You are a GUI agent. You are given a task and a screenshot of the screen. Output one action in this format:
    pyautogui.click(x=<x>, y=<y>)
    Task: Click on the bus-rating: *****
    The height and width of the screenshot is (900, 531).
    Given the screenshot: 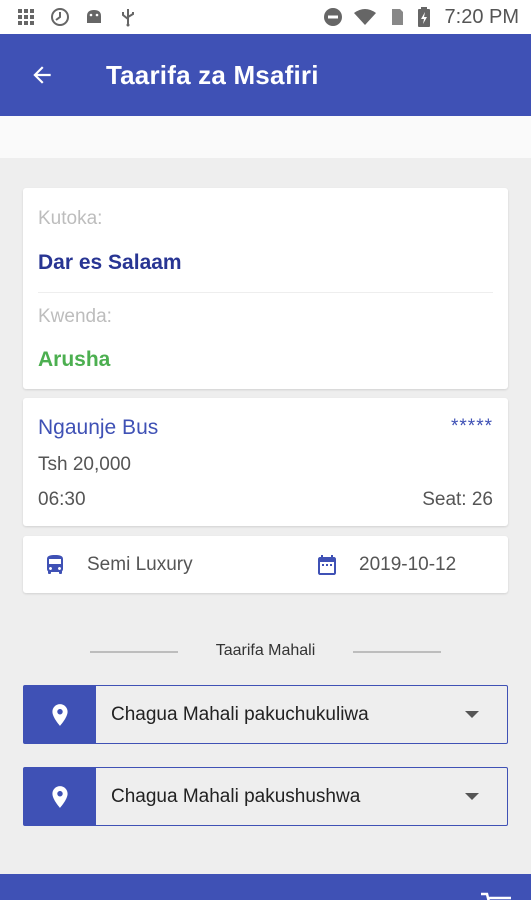 What is the action you would take?
    pyautogui.click(x=472, y=426)
    